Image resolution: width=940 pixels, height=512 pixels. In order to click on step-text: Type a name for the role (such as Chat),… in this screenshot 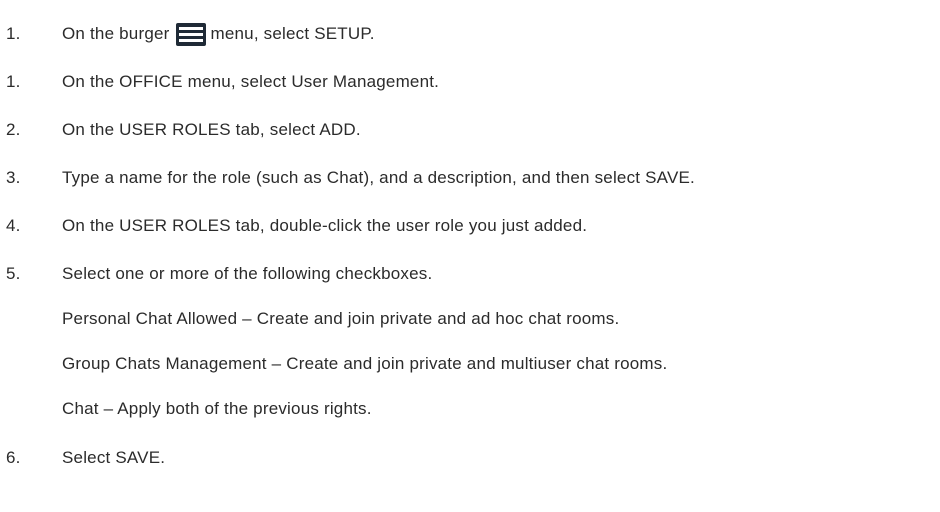, I will do `click(378, 177)`.